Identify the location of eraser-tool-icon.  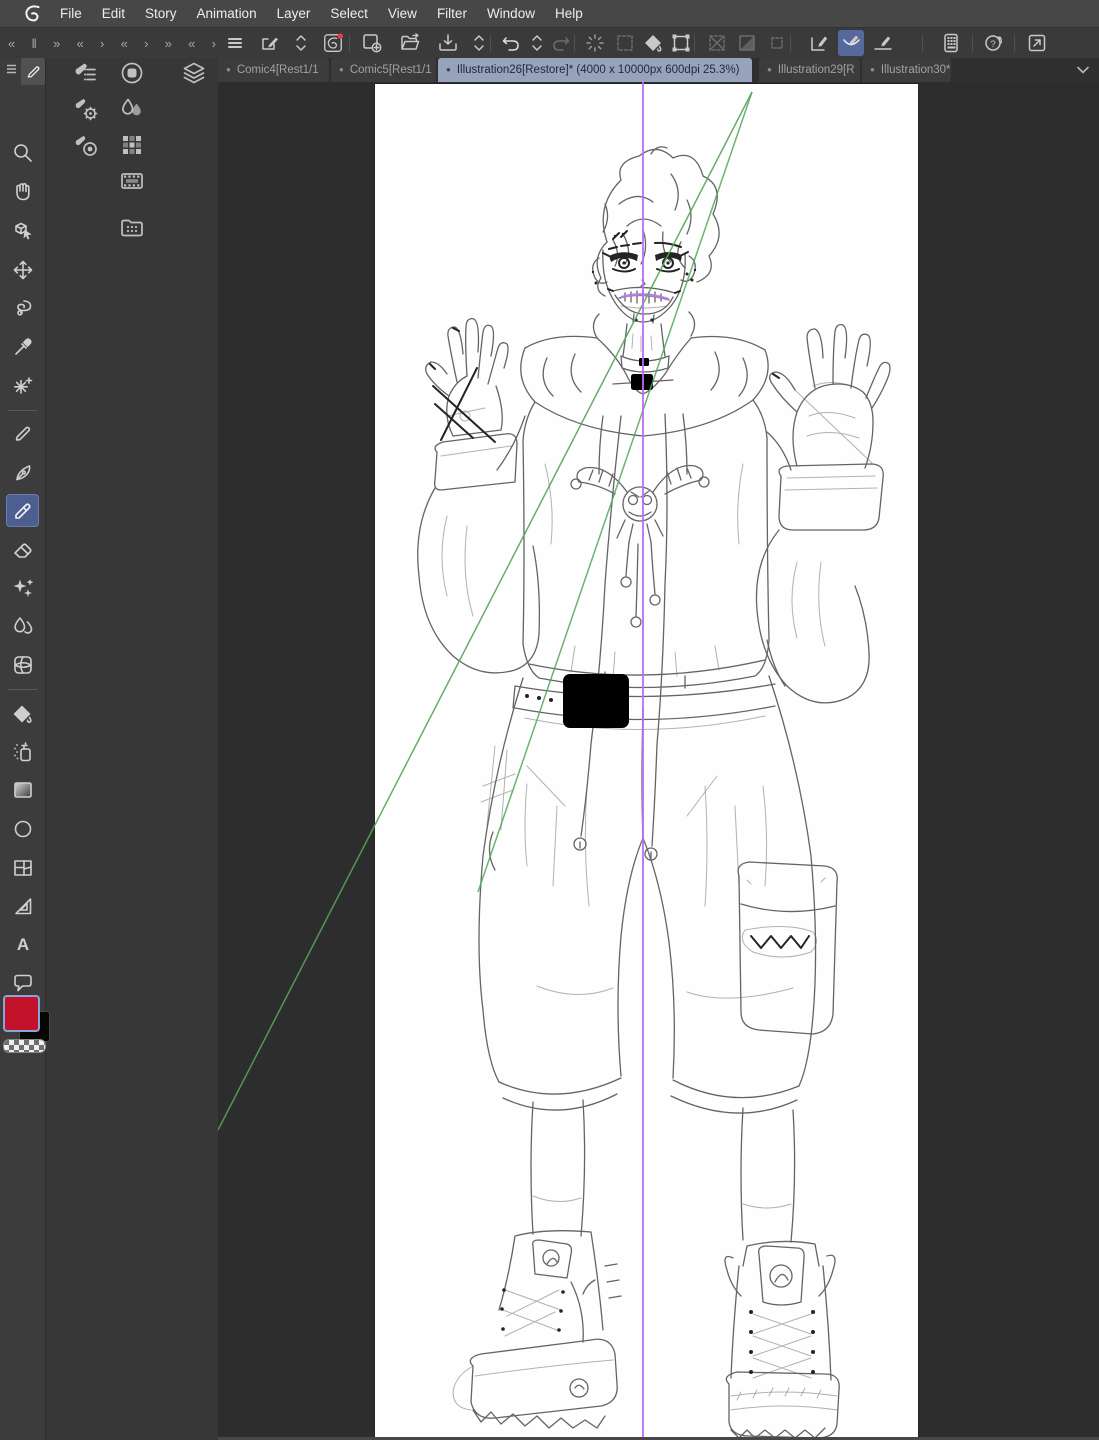
(23, 549).